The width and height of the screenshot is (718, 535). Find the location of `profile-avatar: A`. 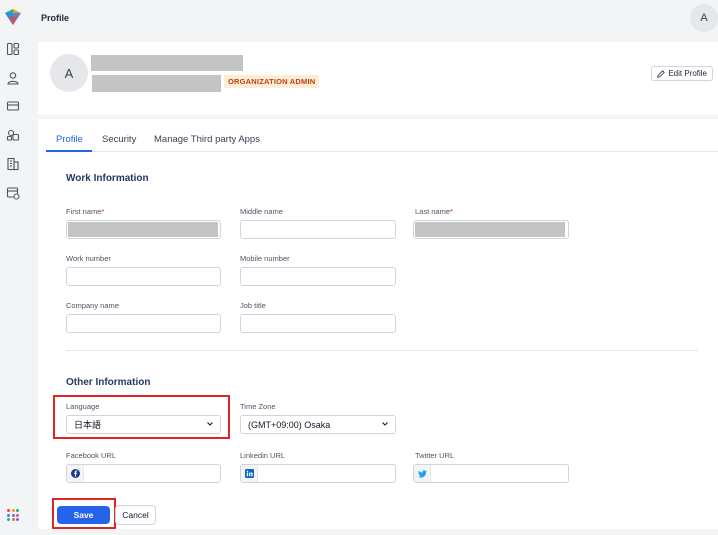

profile-avatar: A is located at coordinates (69, 73).